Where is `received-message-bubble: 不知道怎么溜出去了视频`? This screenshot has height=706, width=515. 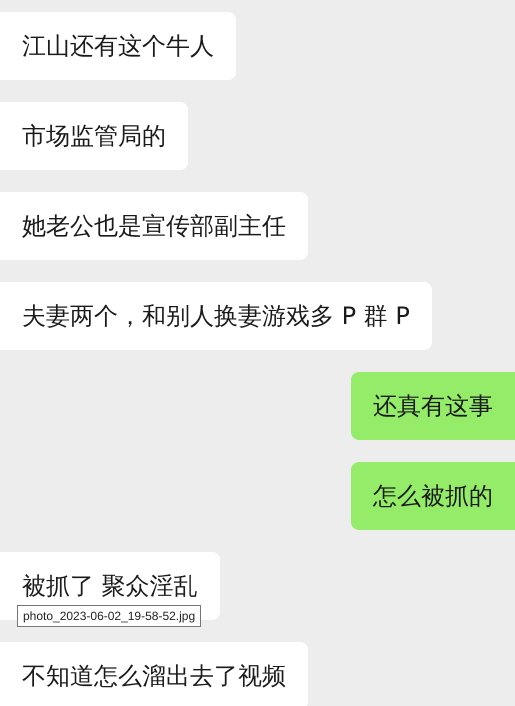
received-message-bubble: 不知道怎么溜出去了视频 is located at coordinates (154, 674).